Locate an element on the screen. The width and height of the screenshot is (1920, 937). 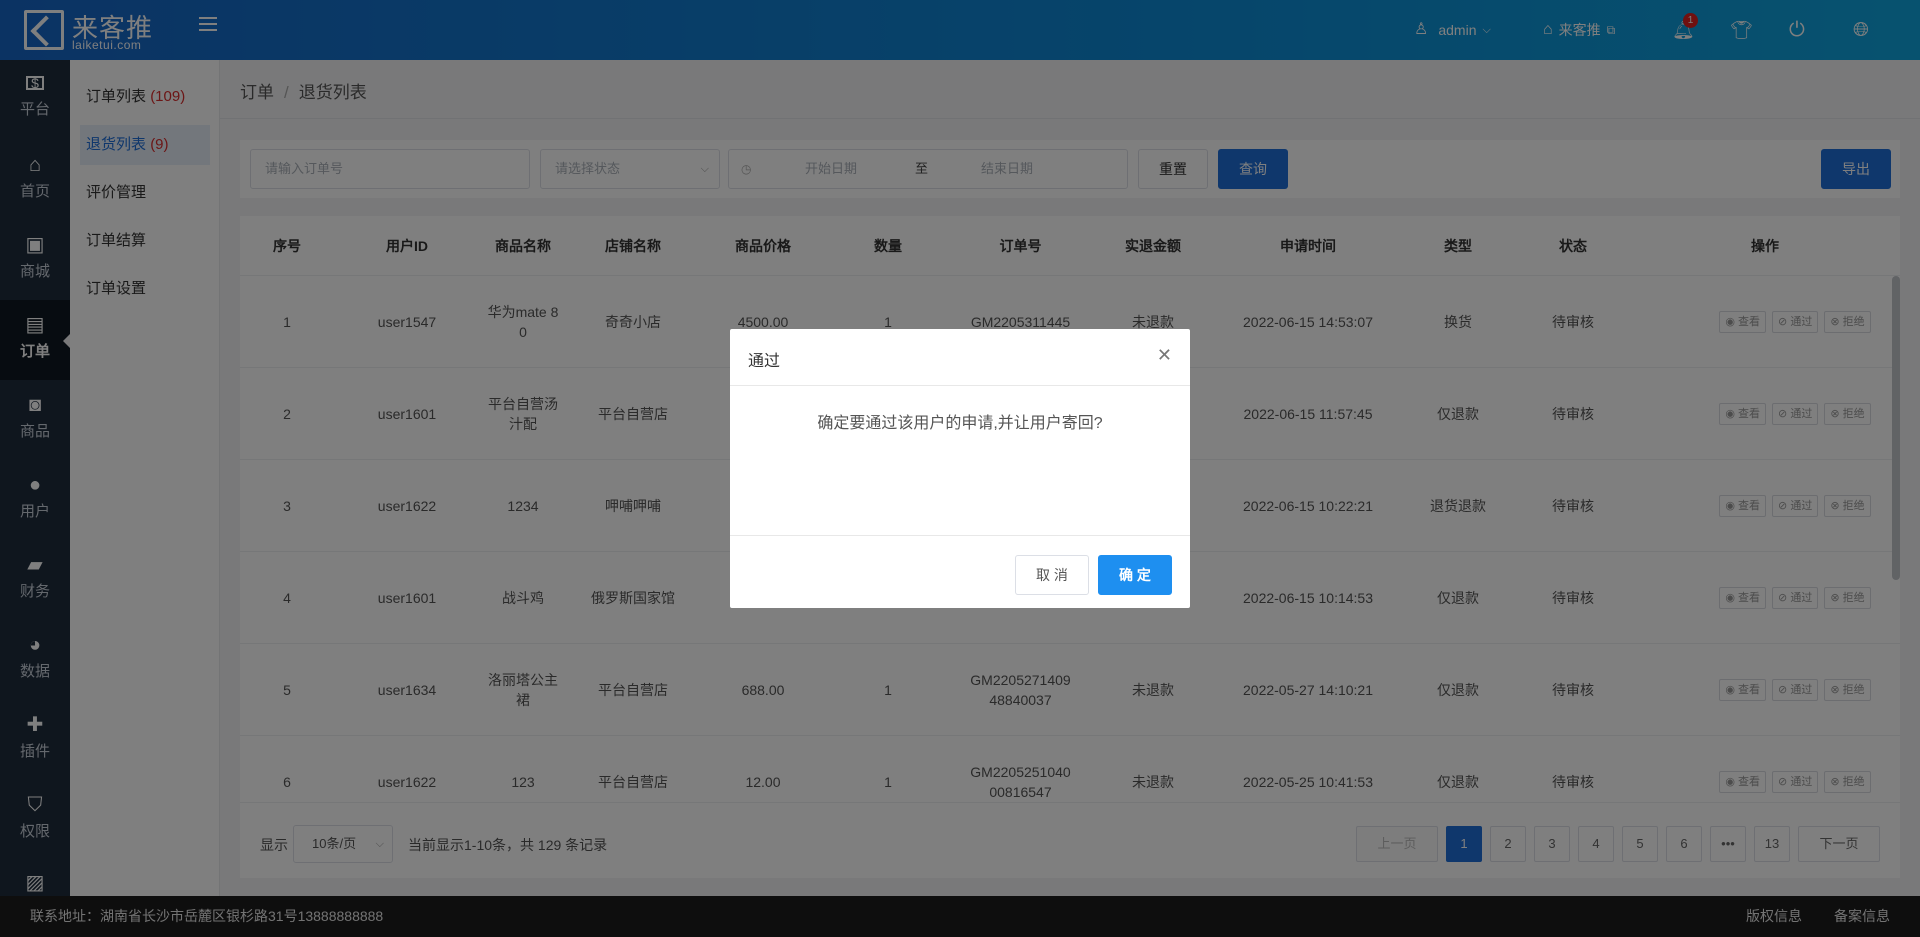
cancel-button: 取 消 is located at coordinates (1052, 575).